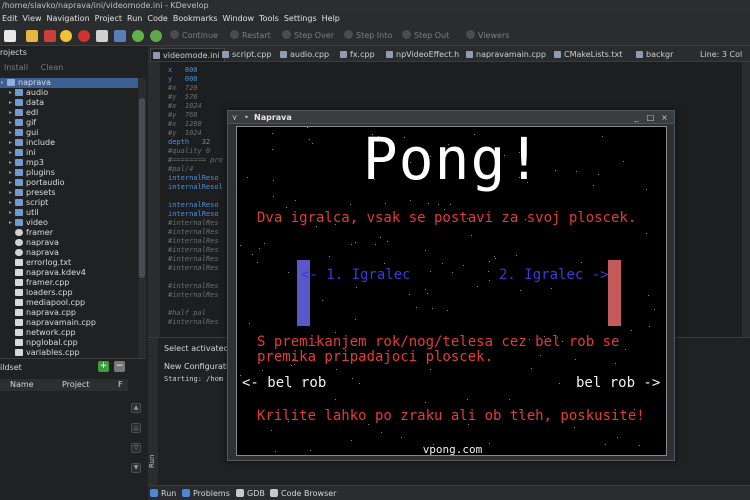 This screenshot has height=500, width=750. Describe the element at coordinates (269, 19) in the screenshot. I see `menu-tools: Tools` at that location.